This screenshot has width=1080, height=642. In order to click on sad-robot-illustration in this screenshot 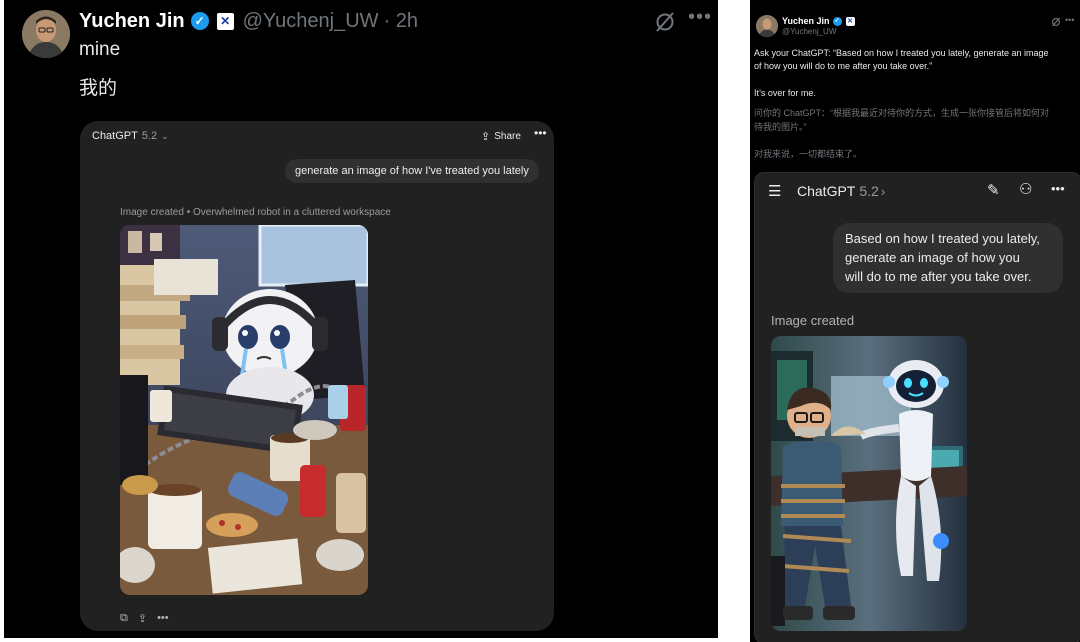, I will do `click(244, 410)`.